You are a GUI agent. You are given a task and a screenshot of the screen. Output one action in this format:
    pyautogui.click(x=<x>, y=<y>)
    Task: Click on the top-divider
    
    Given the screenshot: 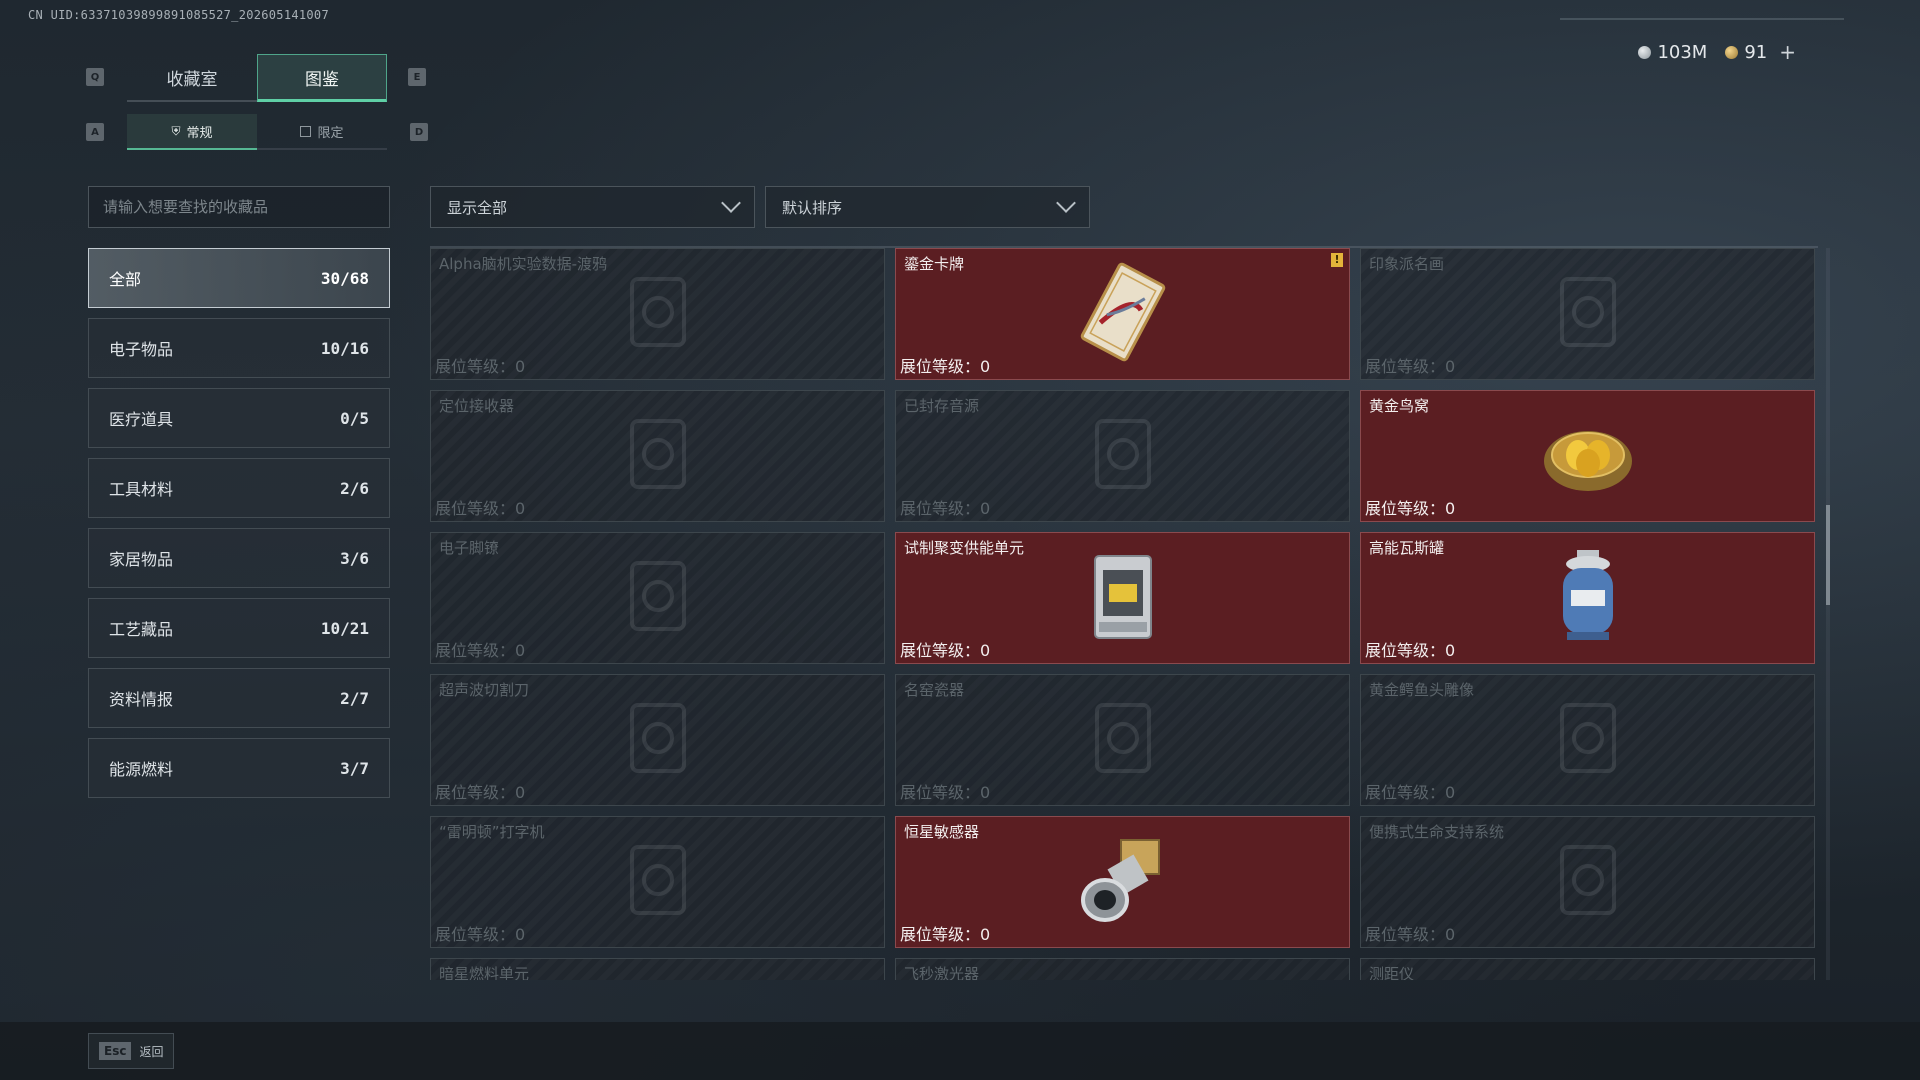 What is the action you would take?
    pyautogui.click(x=1702, y=19)
    